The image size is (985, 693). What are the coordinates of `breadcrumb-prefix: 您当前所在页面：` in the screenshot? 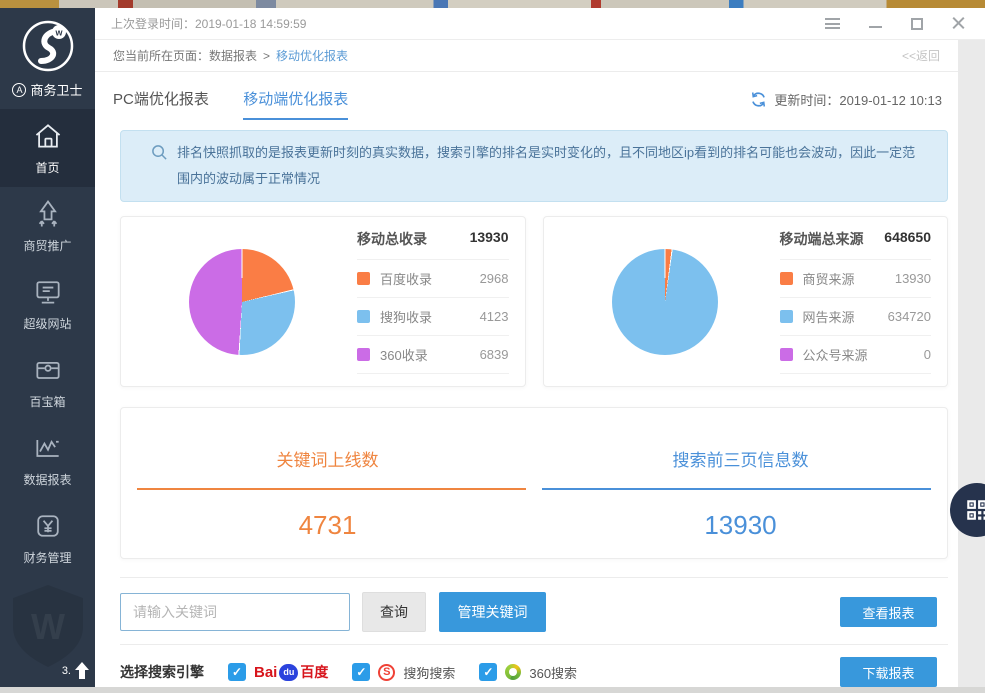 It's located at (161, 56).